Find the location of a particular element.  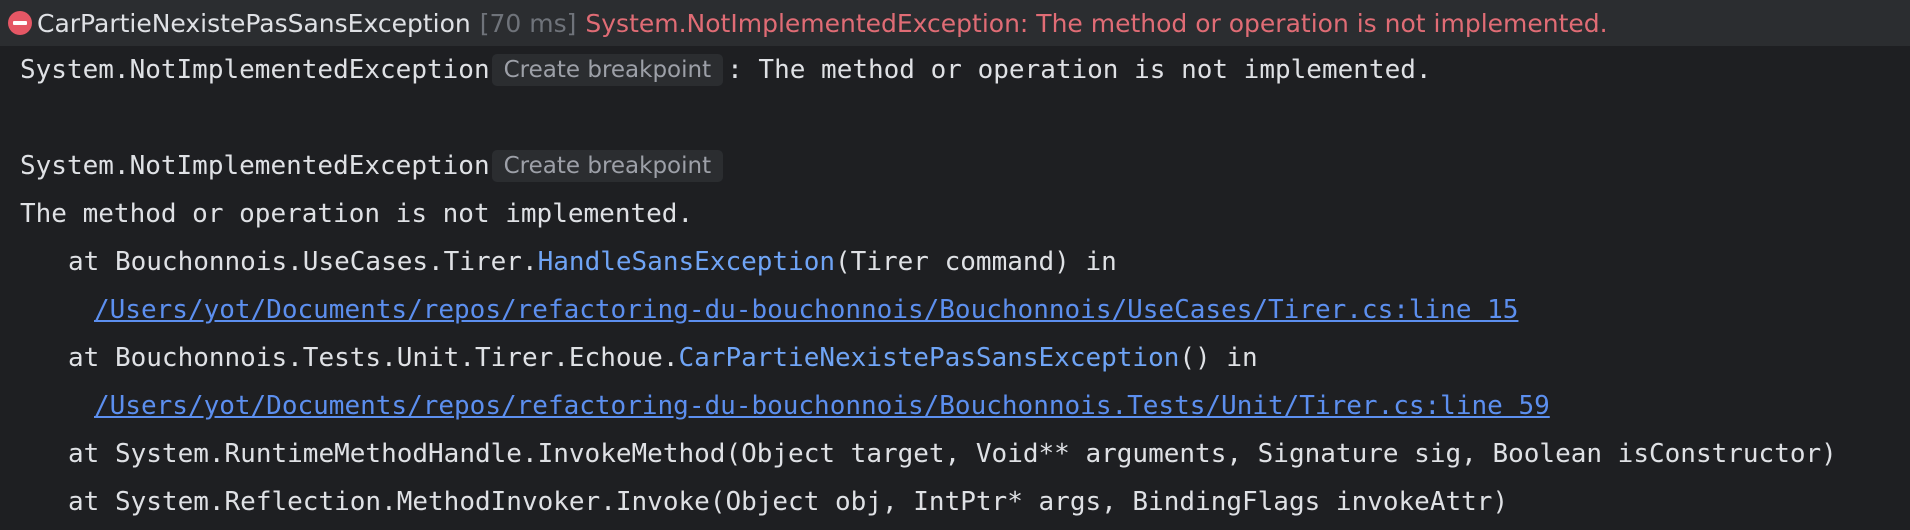

stack-frame-method: HandleSansException is located at coordinates (686, 262).